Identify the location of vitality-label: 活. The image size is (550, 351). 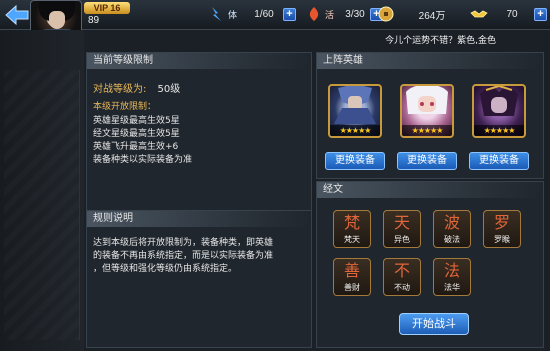
(330, 15).